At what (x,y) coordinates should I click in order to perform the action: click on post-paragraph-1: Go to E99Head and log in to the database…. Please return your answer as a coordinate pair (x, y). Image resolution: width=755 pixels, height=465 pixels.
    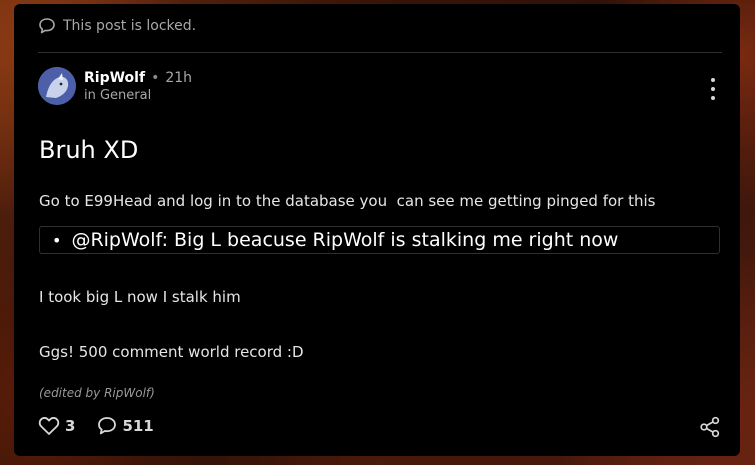
    Looking at the image, I should click on (347, 201).